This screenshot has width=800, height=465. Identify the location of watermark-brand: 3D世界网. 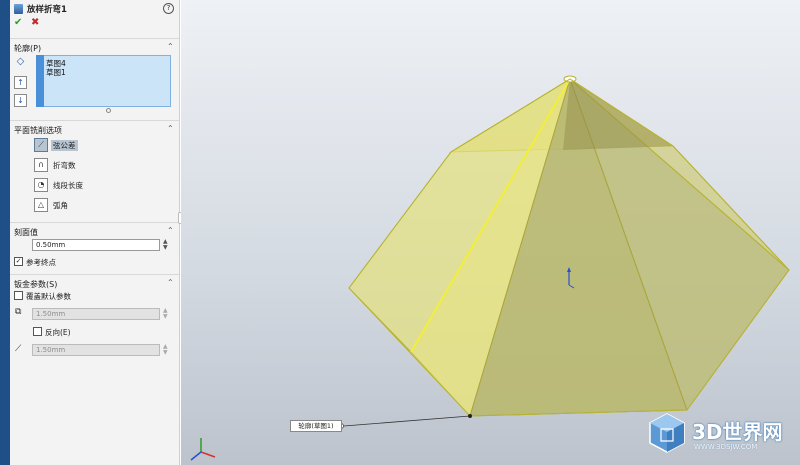
(737, 432).